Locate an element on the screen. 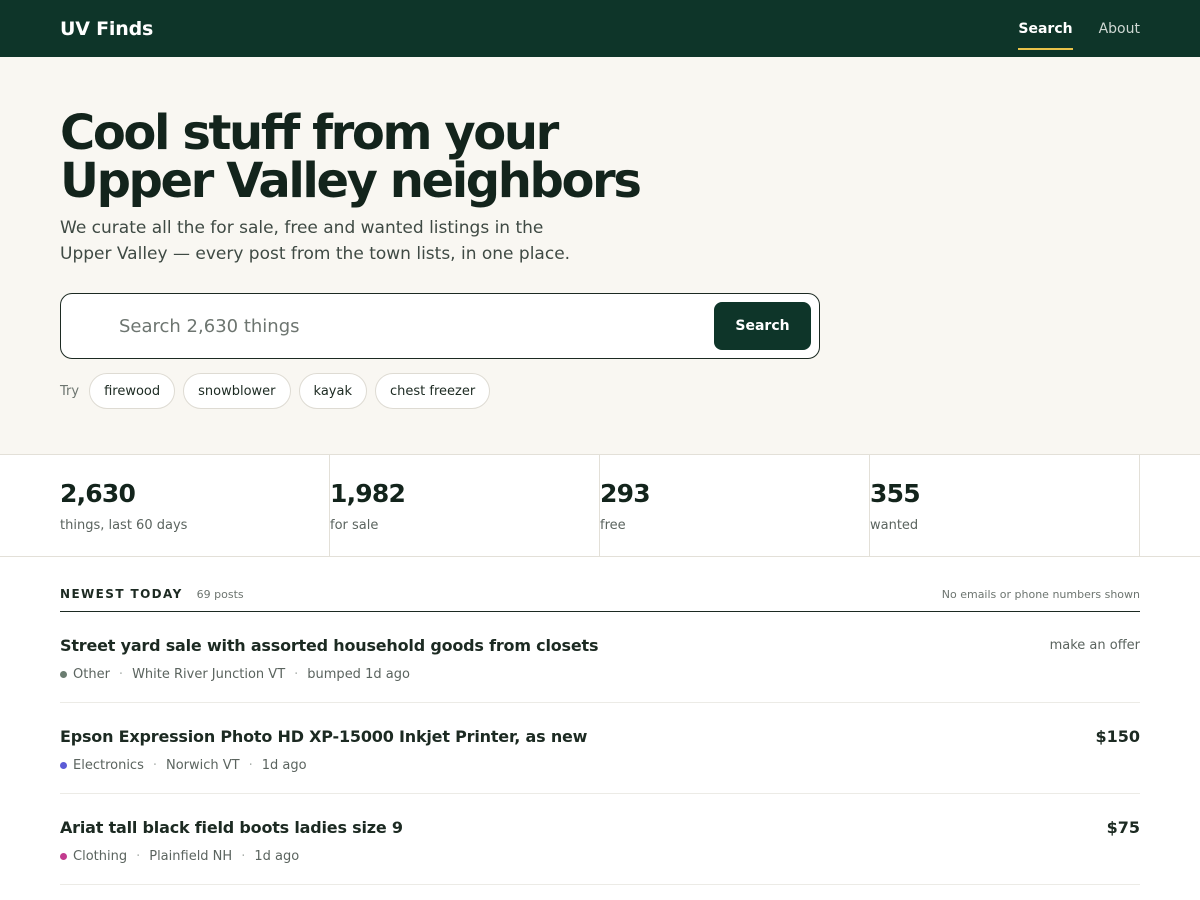 Image resolution: width=1200 pixels, height=900 pixels. listing-meta: Electronics · Norwich VT · 1d ago is located at coordinates (323, 765).